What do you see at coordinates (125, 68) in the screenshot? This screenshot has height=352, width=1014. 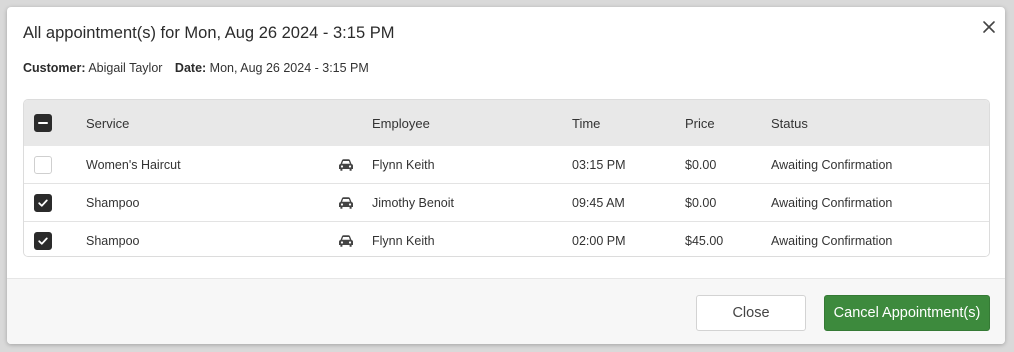 I see `customer-name: Abigail Taylor` at bounding box center [125, 68].